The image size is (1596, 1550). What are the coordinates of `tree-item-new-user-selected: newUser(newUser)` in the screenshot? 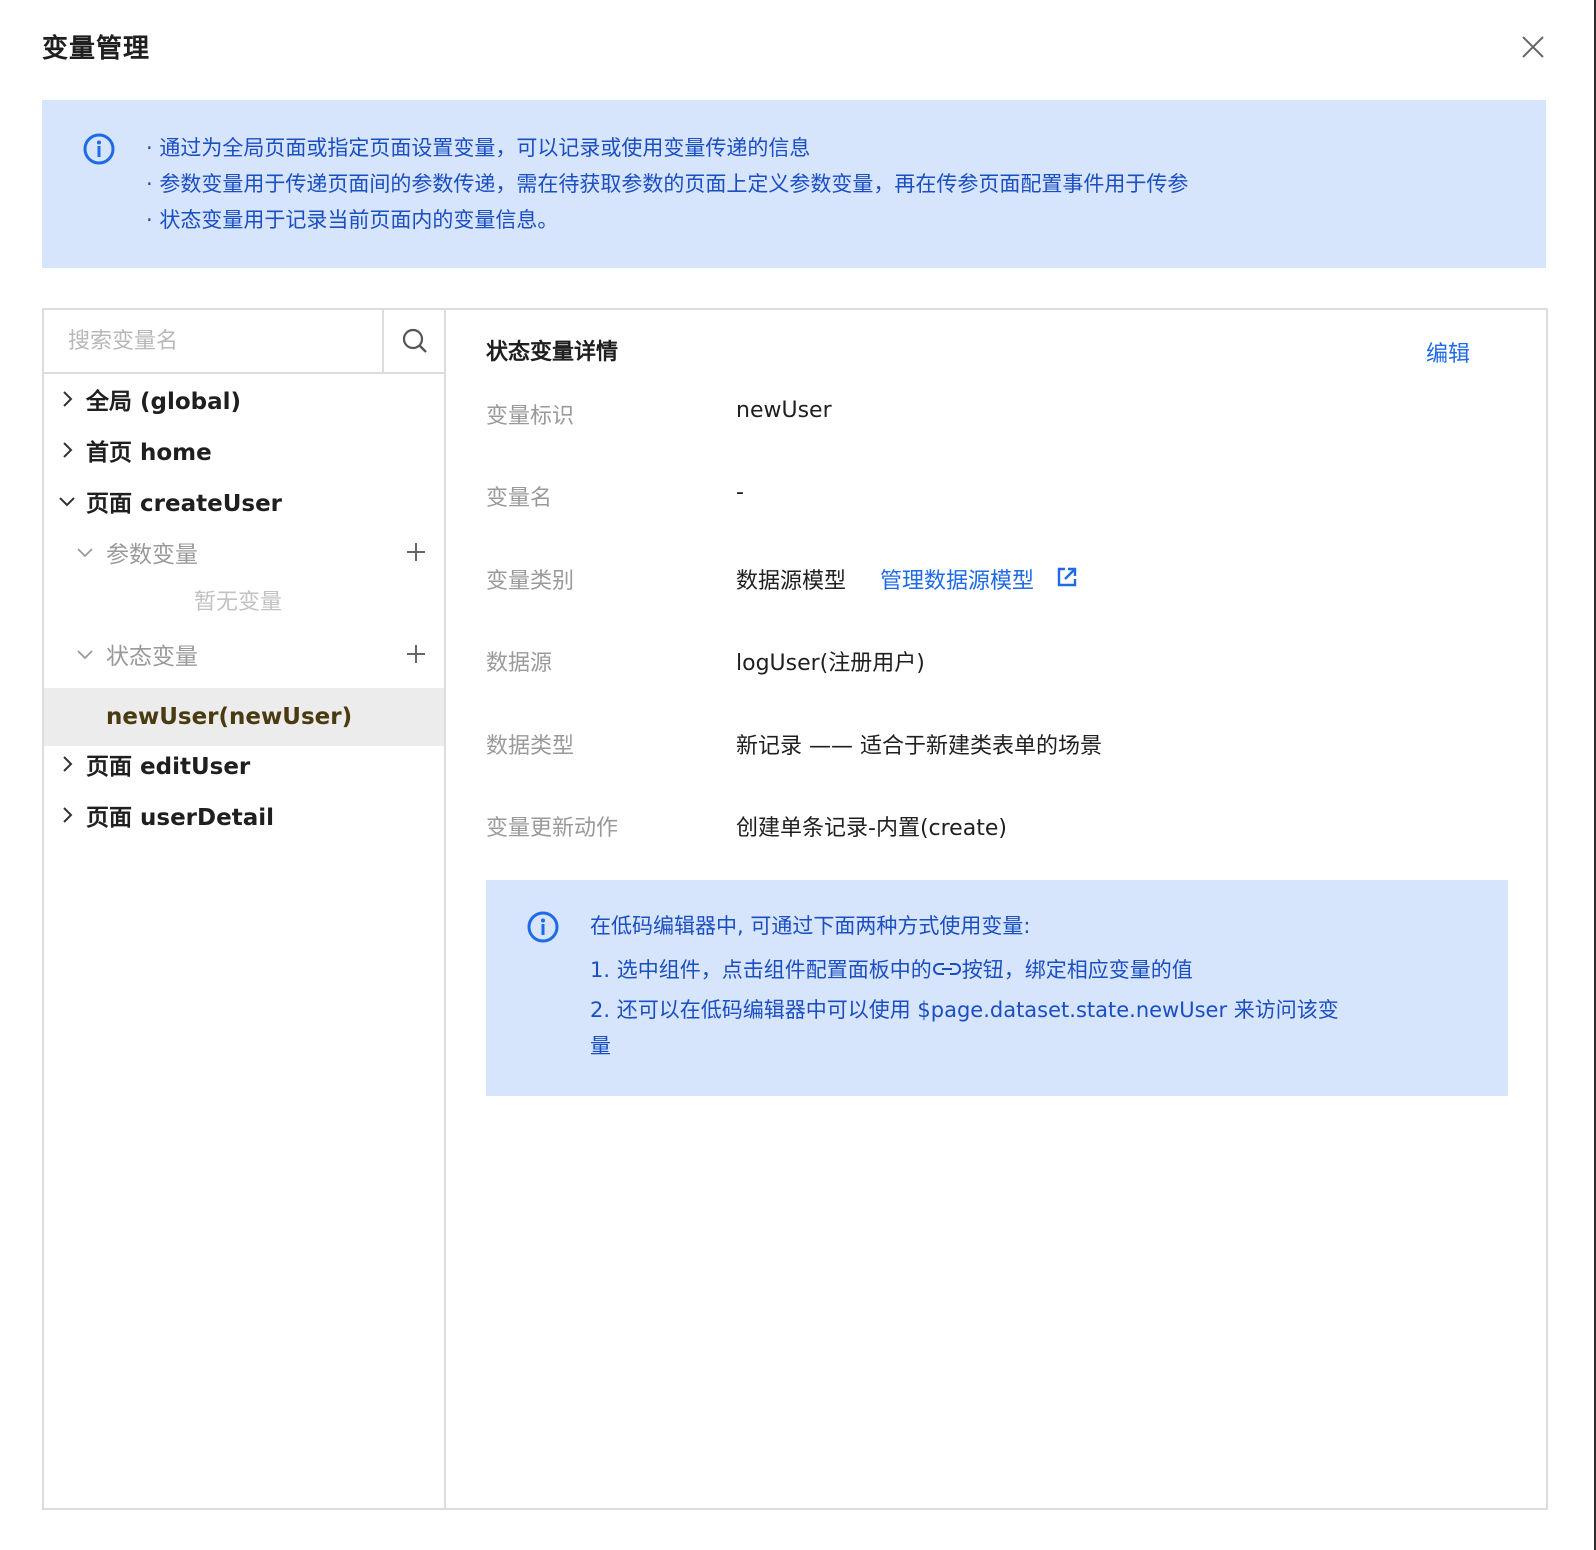 It's located at (244, 717).